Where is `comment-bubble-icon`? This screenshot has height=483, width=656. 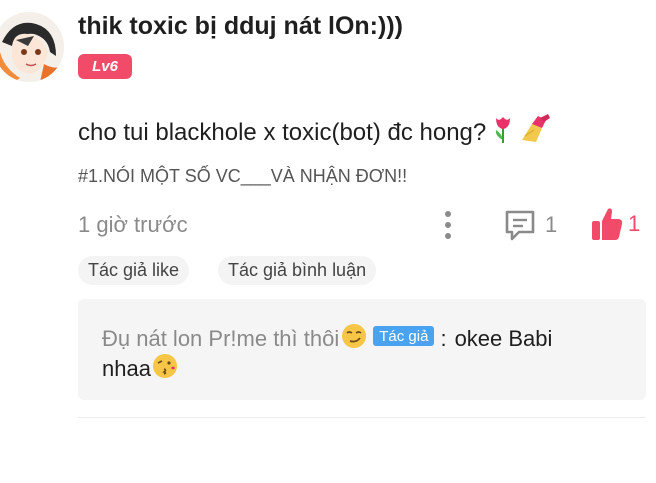 comment-bubble-icon is located at coordinates (520, 225).